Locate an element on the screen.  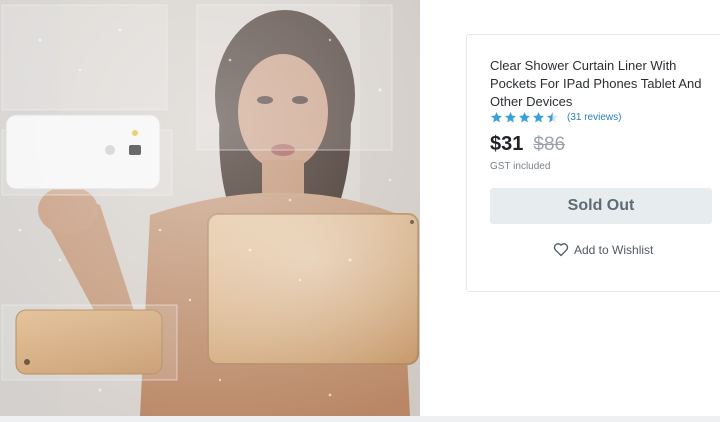
wishlist-label: Add to Wishlist is located at coordinates (614, 249).